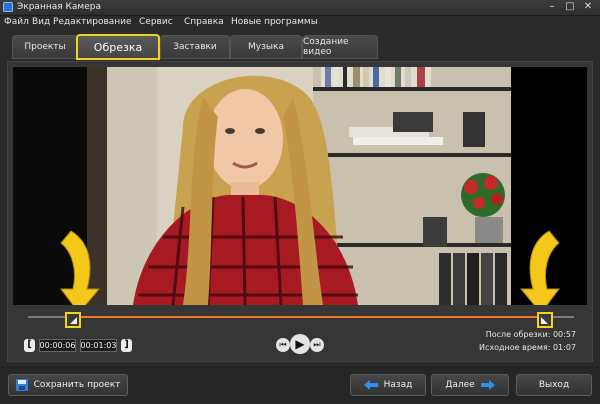 This screenshot has height=404, width=600. What do you see at coordinates (21, 385) in the screenshot?
I see `floppy-disk-icon` at bounding box center [21, 385].